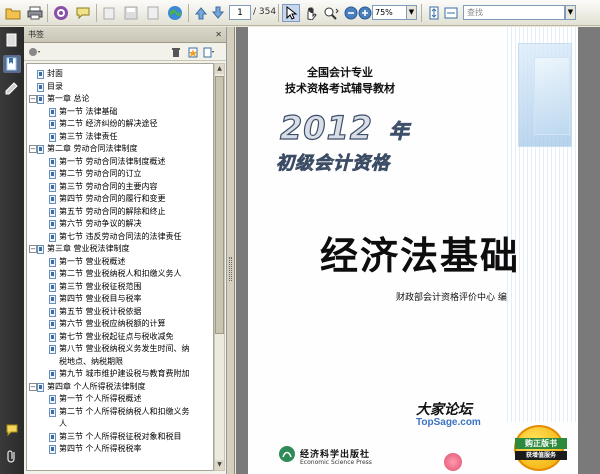 The height and width of the screenshot is (474, 600). Describe the element at coordinates (390, 12) in the screenshot. I see `zoom-level-input` at that location.